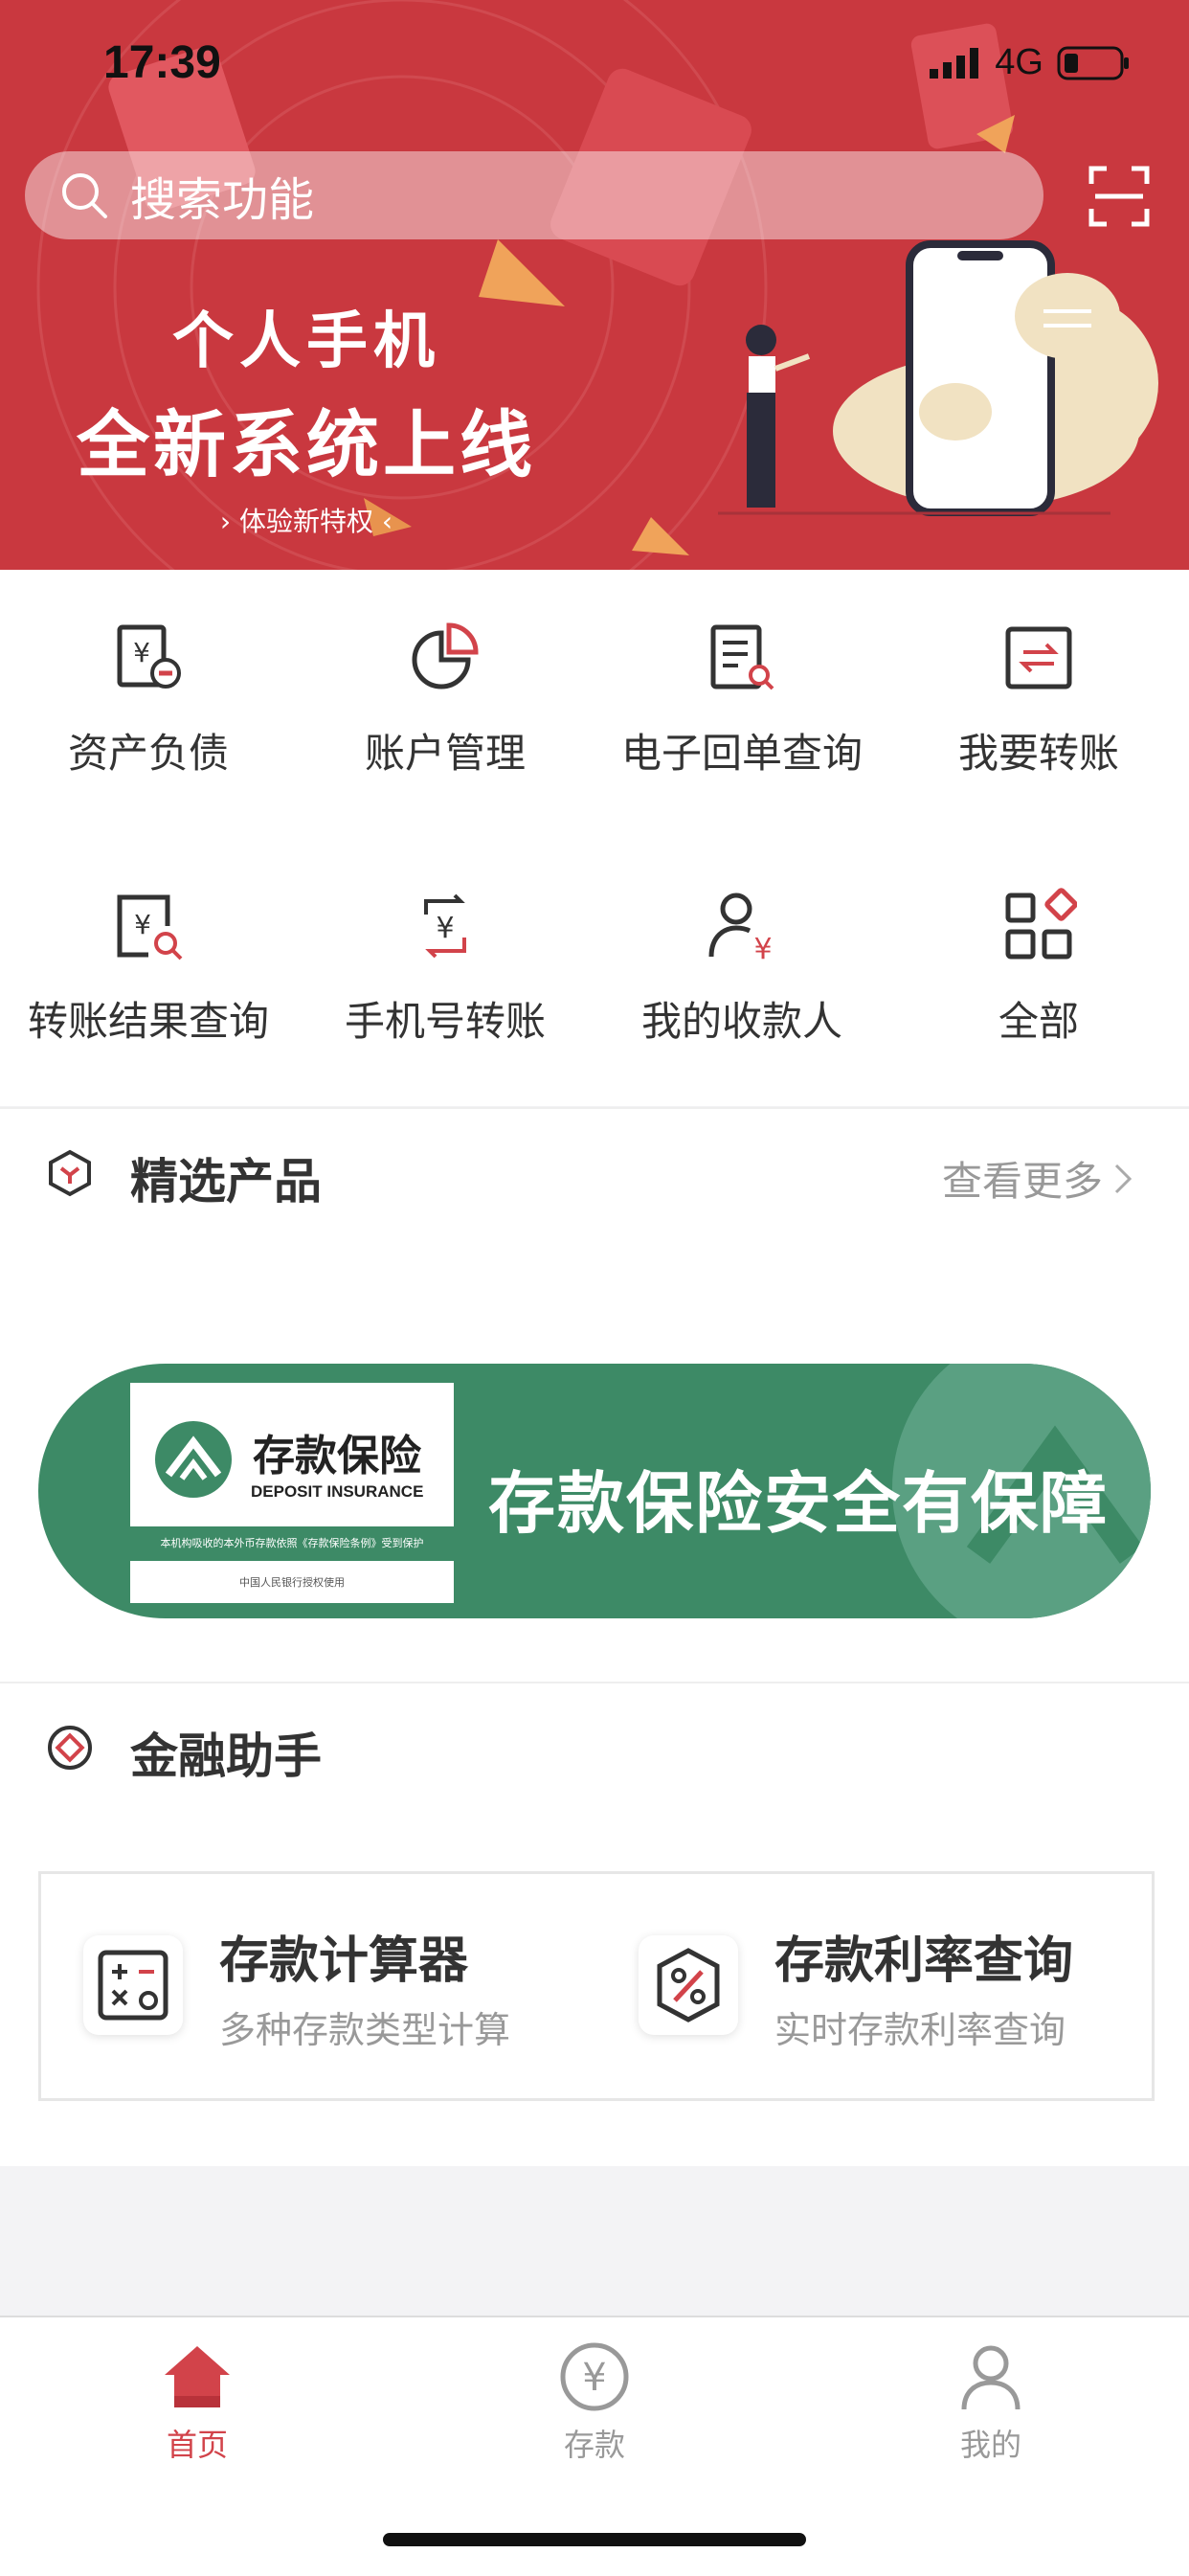 The width and height of the screenshot is (1189, 2576). What do you see at coordinates (337, 1491) in the screenshot?
I see `deposit-insurance-brand-en: DEPOSIT INSURANCE` at bounding box center [337, 1491].